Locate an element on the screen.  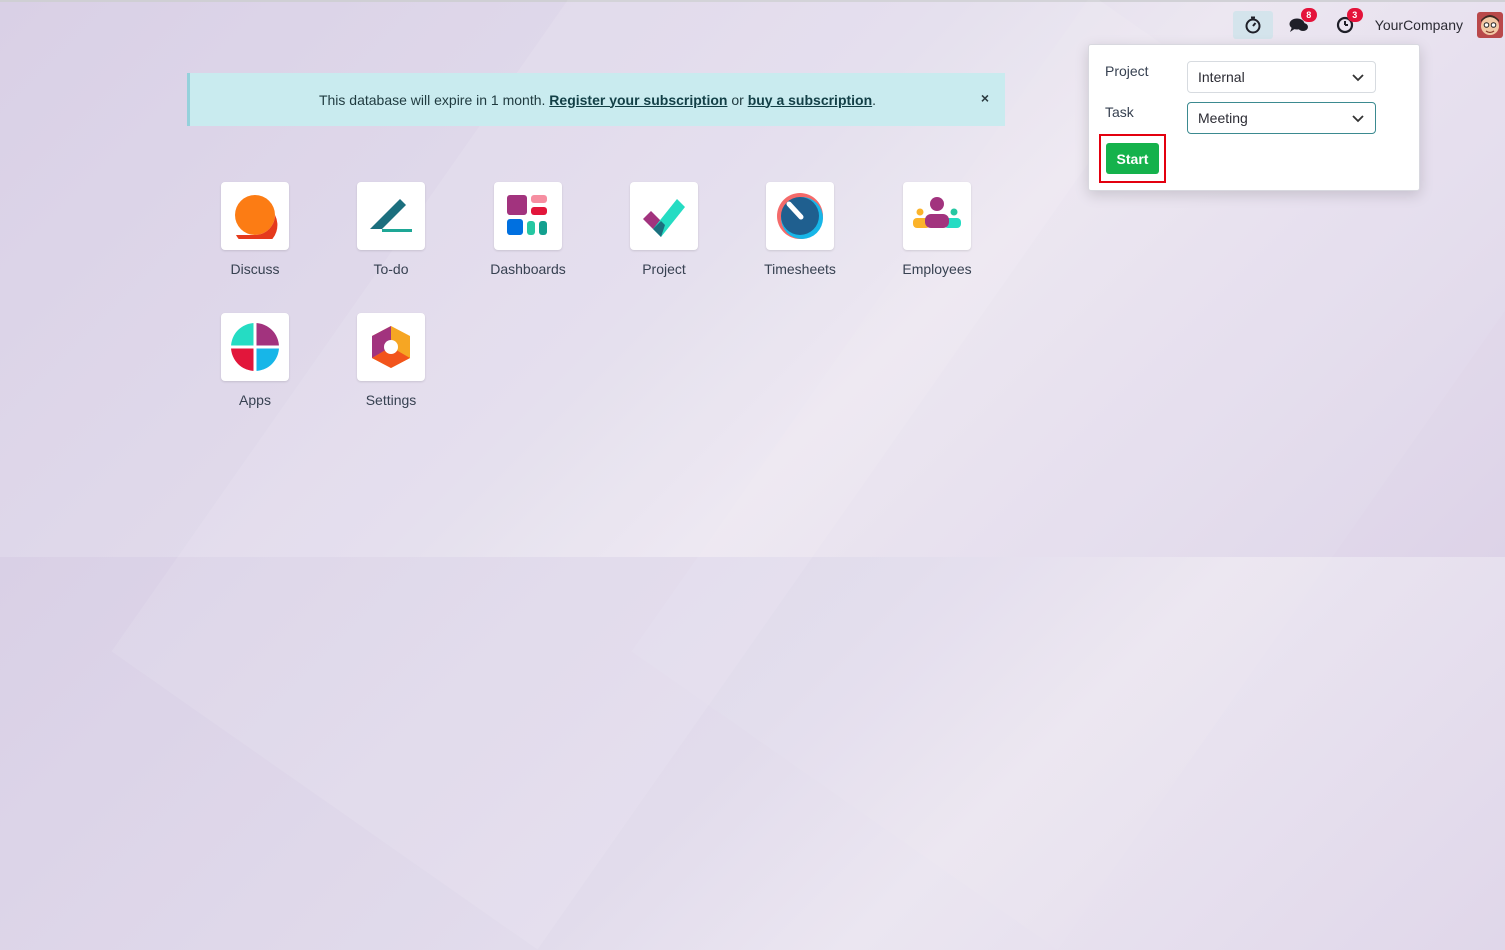
apps-icon is located at coordinates (255, 347).